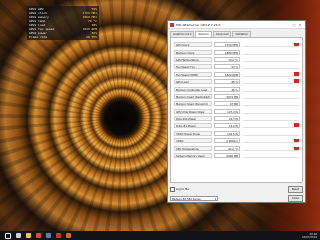 The image size is (320, 240). I want to click on app-logo-icon, so click(172, 24).